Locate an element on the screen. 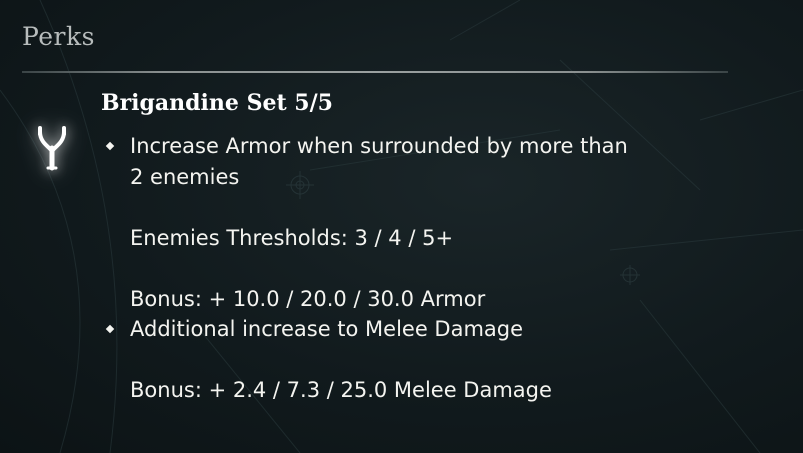 Image resolution: width=803 pixels, height=453 pixels. perk-effect-line: Additional increase to Melee Damage is located at coordinates (434, 329).